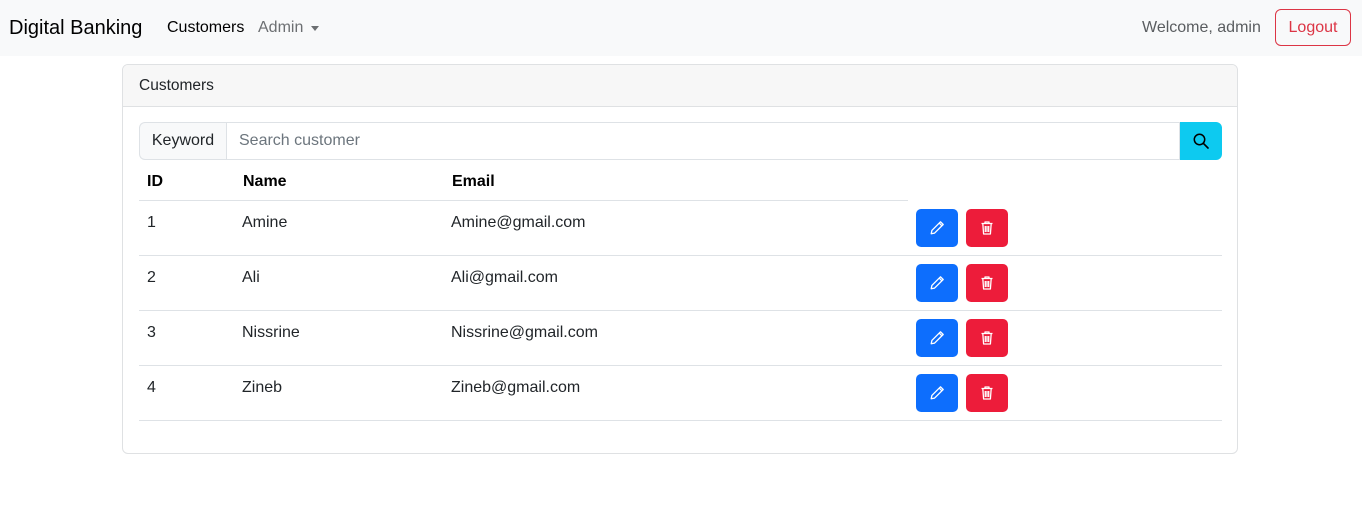  What do you see at coordinates (75, 28) in the screenshot?
I see `brand: Digital Banking` at bounding box center [75, 28].